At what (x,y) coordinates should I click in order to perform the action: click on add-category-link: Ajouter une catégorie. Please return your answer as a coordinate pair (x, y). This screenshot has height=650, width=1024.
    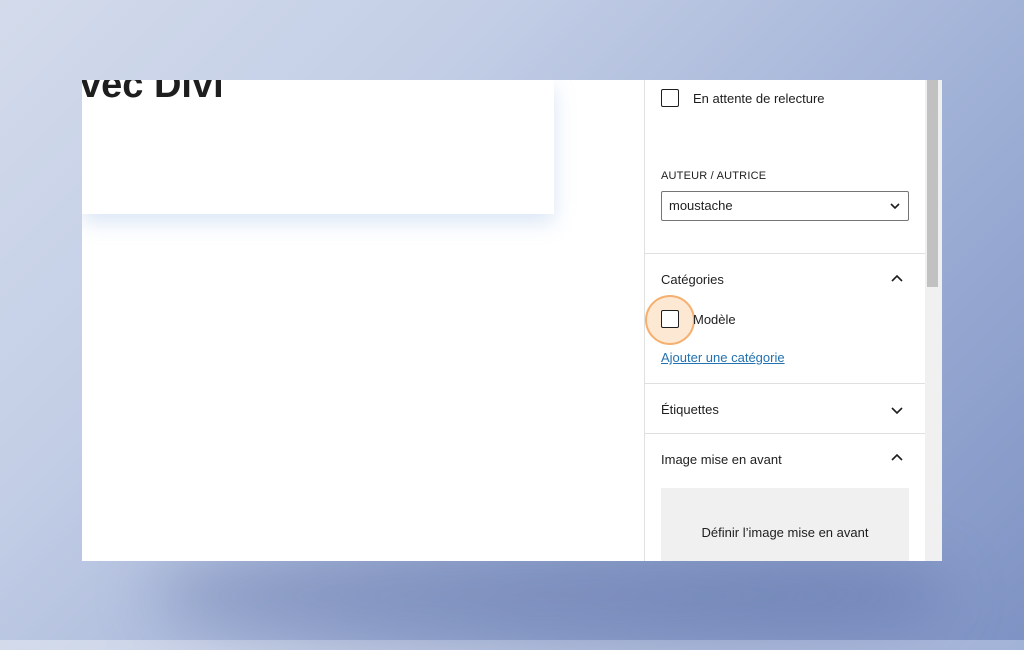
    Looking at the image, I should click on (723, 357).